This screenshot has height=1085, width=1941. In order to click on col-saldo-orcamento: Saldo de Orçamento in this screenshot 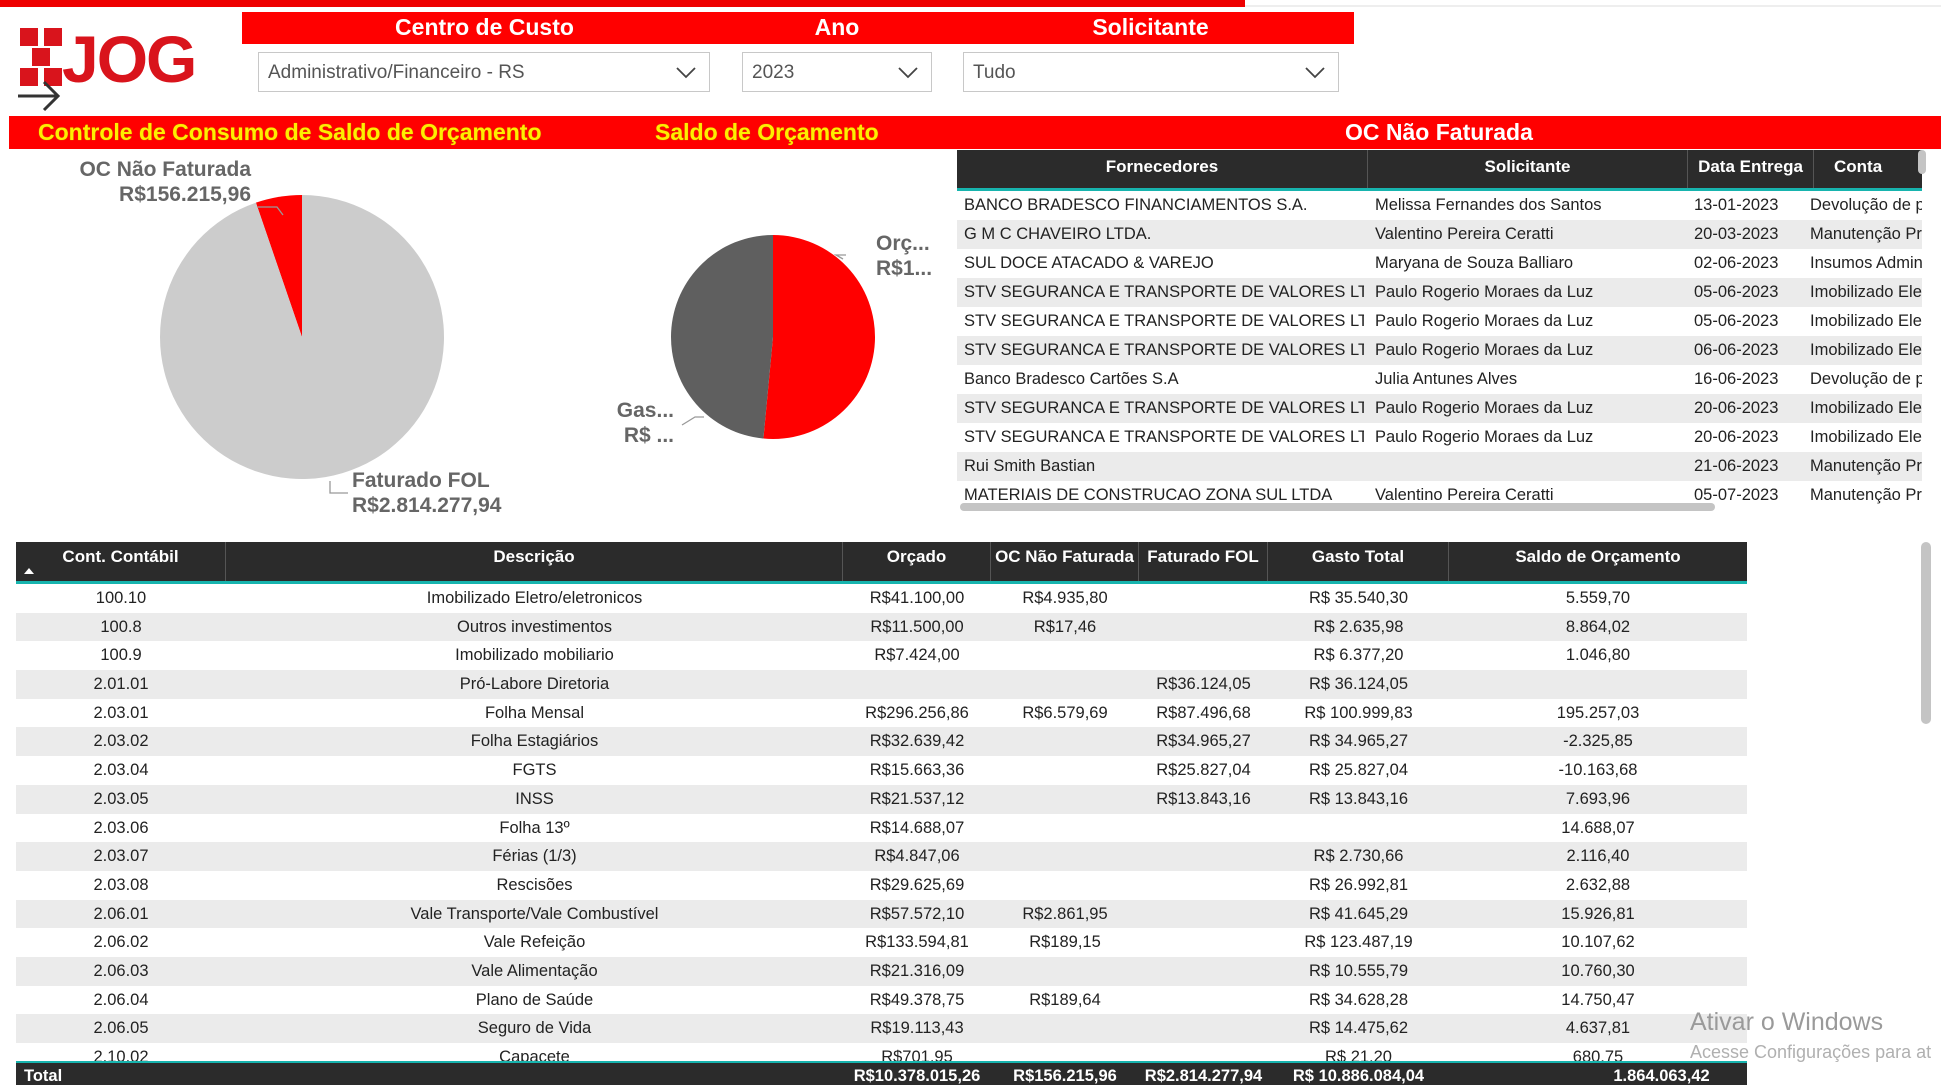, I will do `click(1598, 561)`.